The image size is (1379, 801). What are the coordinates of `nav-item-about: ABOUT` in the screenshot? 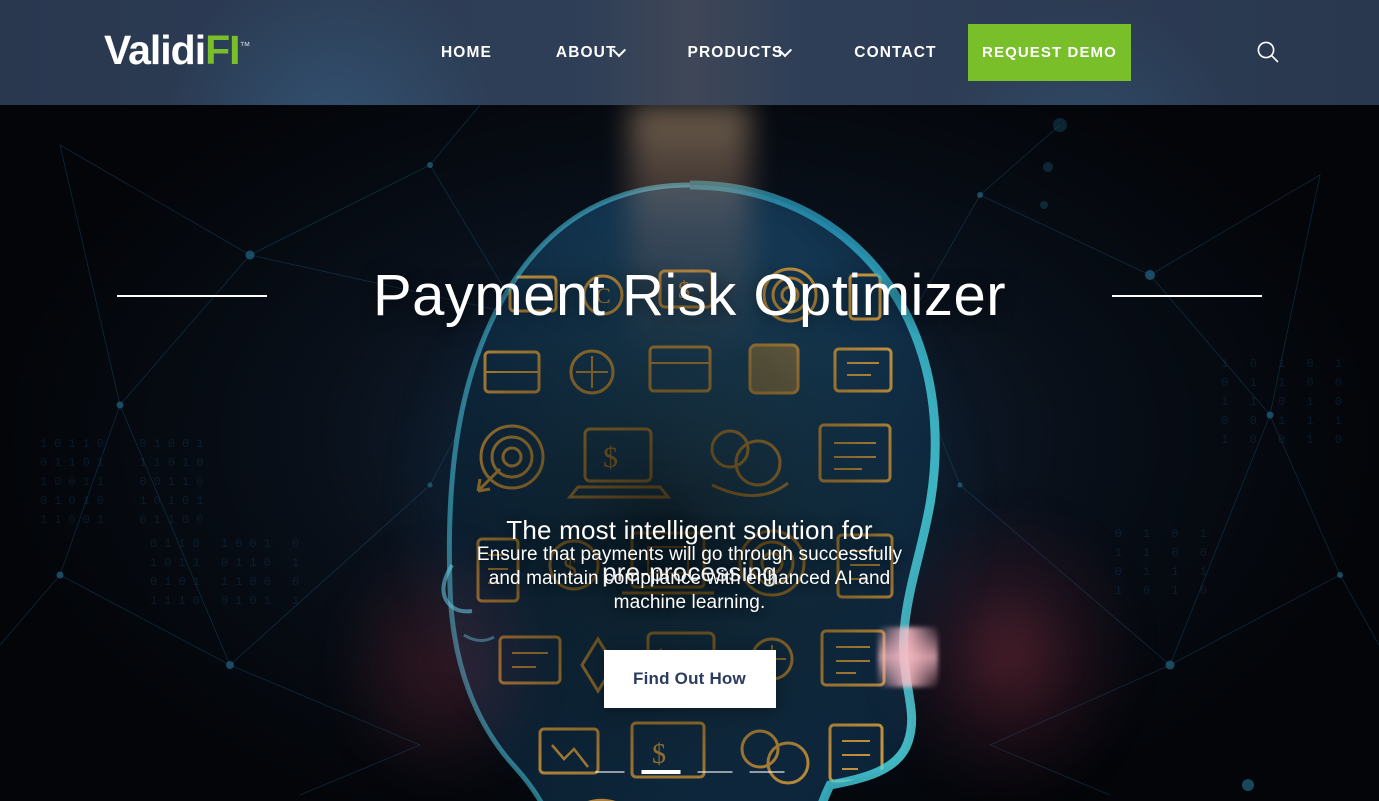 It's located at (601, 52).